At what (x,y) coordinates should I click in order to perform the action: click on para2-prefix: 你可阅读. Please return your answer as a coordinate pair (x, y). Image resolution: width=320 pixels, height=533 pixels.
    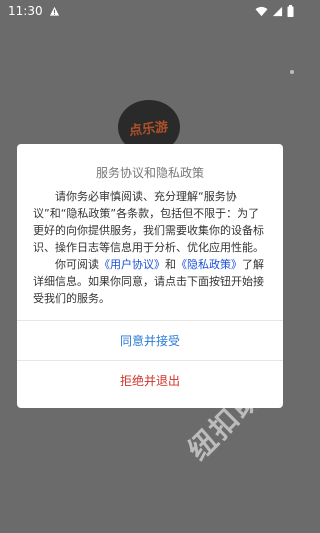
    Looking at the image, I should click on (77, 264).